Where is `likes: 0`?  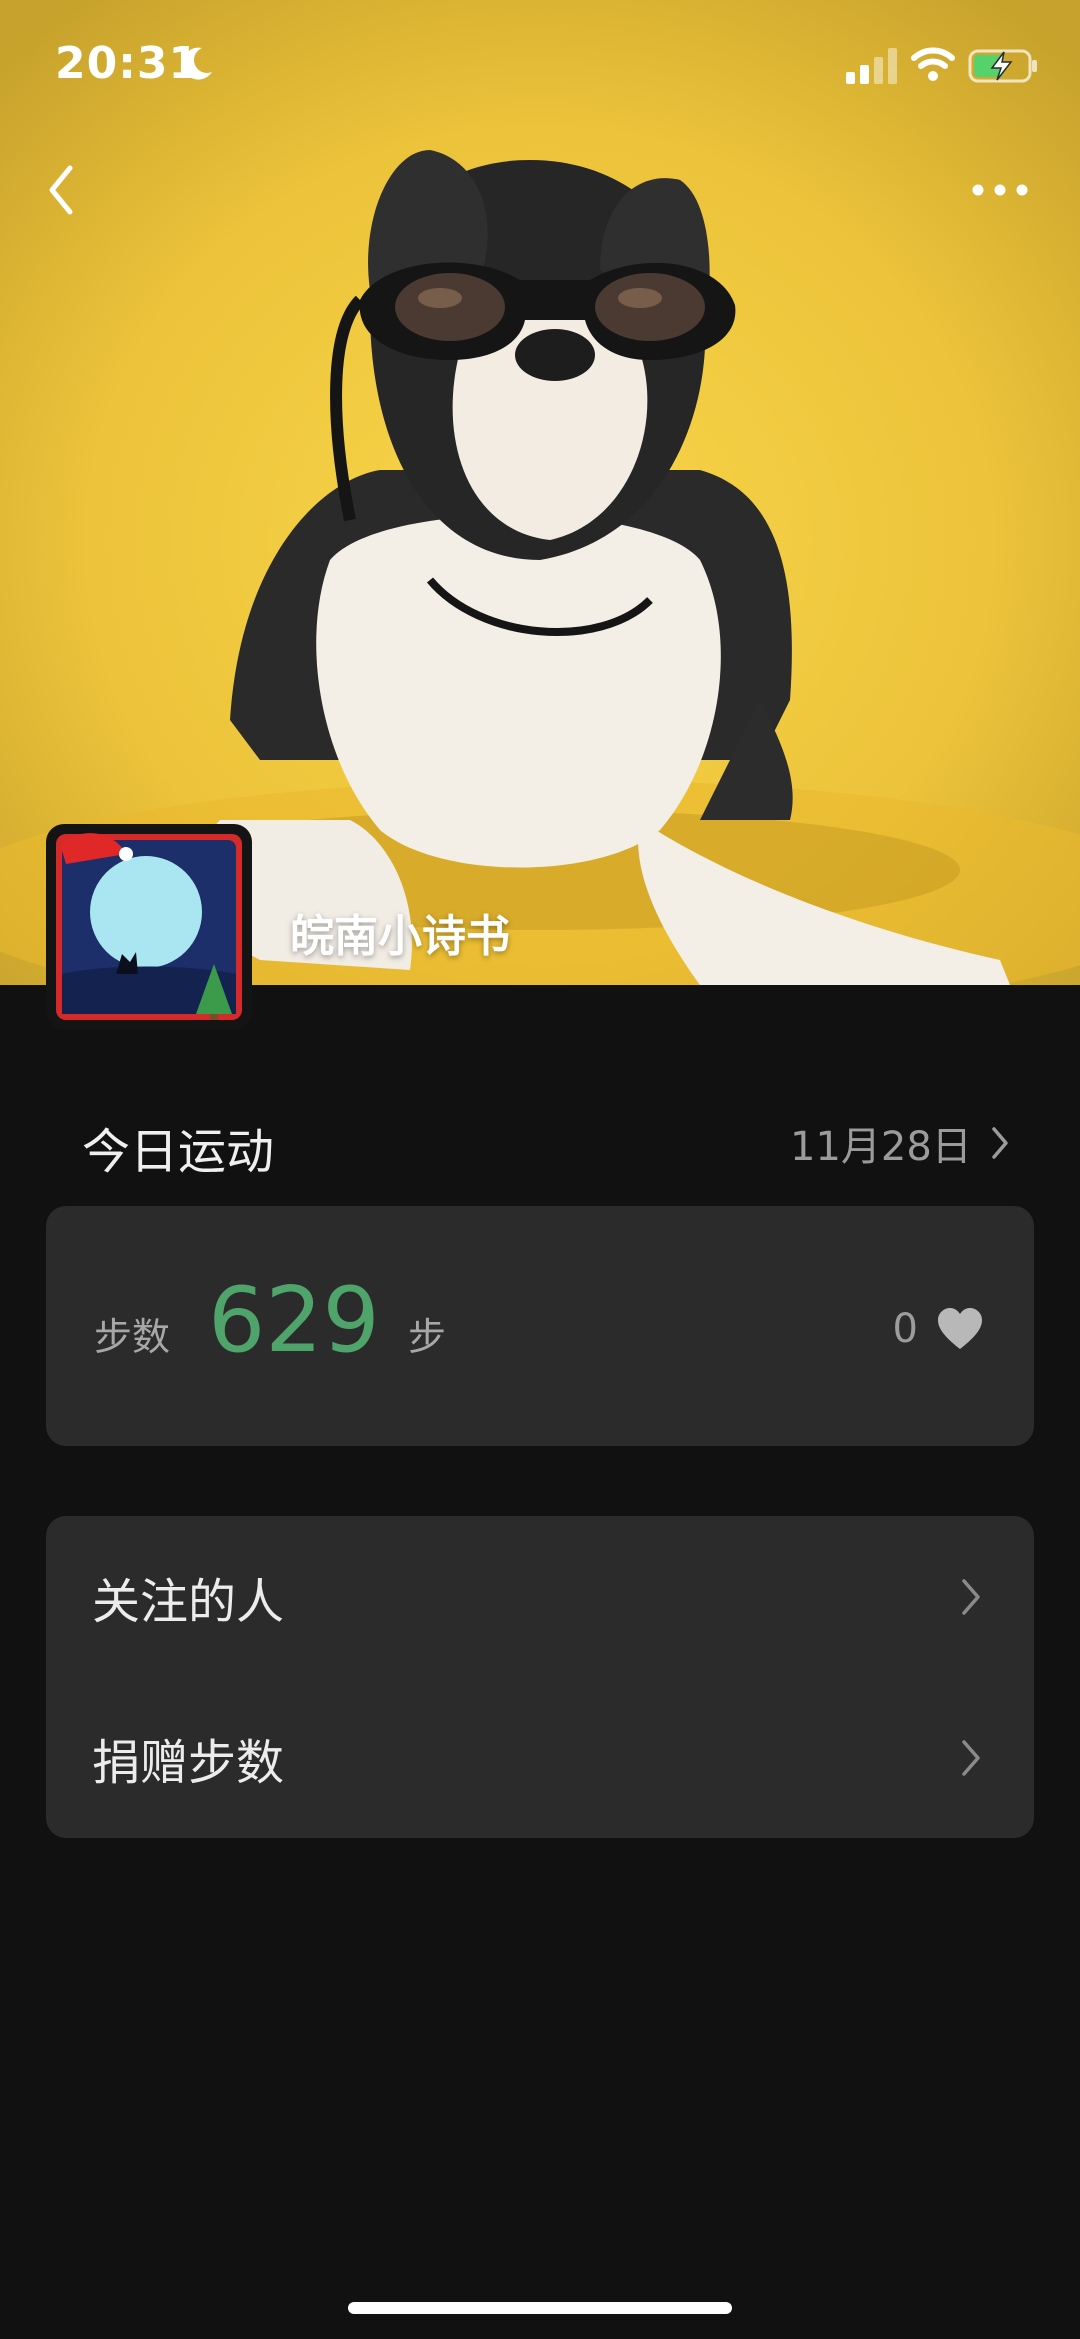 likes: 0 is located at coordinates (938, 1329).